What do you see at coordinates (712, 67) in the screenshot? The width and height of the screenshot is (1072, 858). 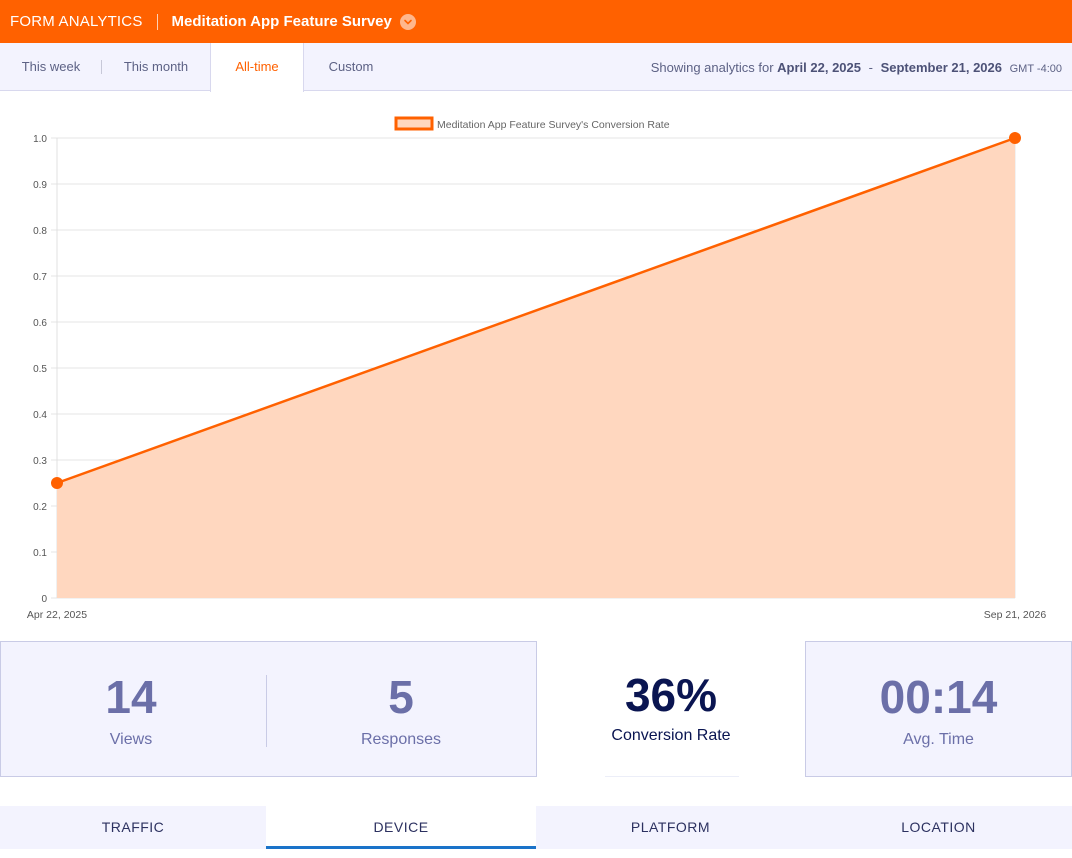 I see `range-prefix: Showing analytics for` at bounding box center [712, 67].